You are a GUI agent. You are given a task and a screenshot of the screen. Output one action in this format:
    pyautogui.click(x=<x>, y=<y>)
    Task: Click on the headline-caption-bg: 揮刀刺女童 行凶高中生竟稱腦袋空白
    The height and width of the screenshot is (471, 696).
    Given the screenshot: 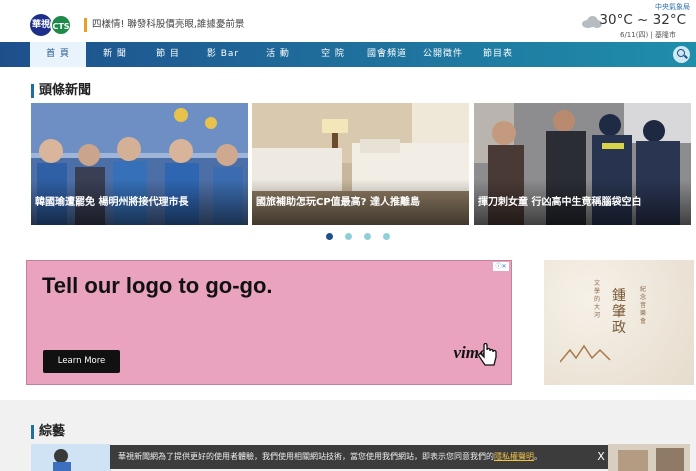 What is the action you would take?
    pyautogui.click(x=582, y=202)
    